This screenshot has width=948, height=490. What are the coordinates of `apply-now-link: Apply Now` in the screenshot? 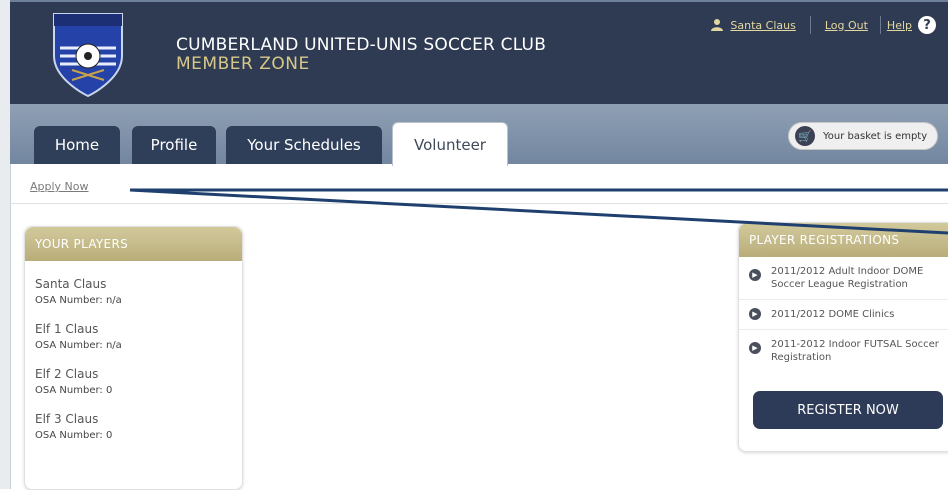 It's located at (59, 186).